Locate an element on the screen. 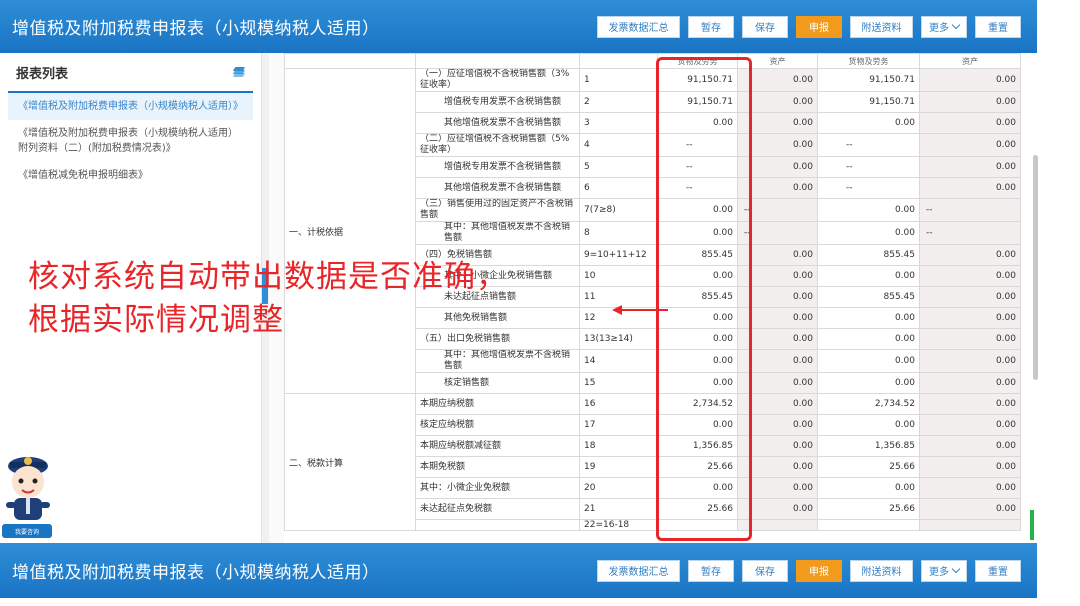  row-value-goods-cumulative: 2,734.52 is located at coordinates (868, 404).